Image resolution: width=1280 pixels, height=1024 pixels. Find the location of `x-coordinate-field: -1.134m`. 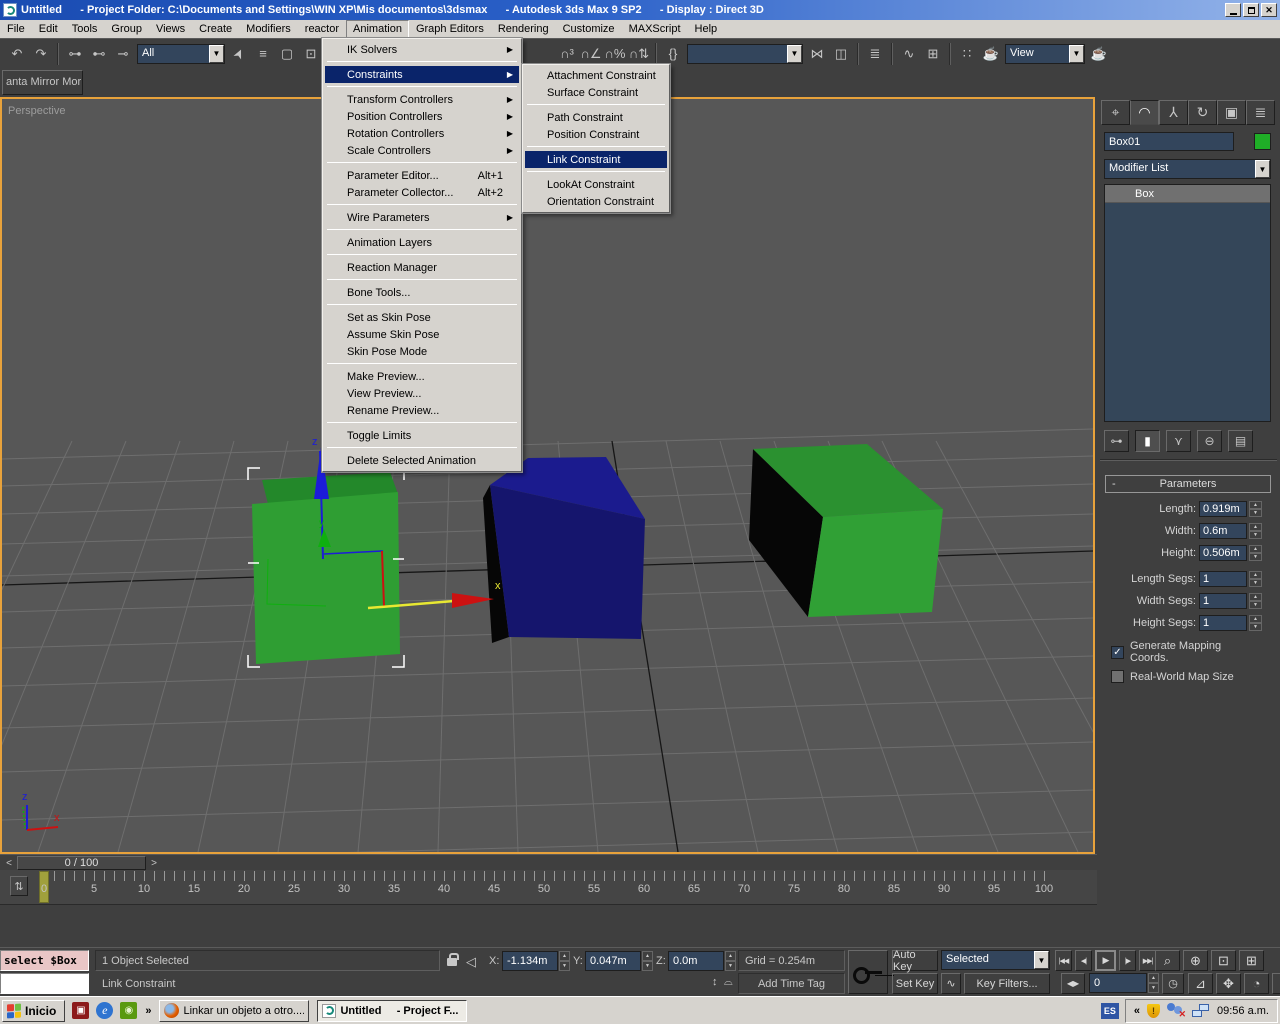

x-coordinate-field: -1.134m is located at coordinates (530, 961).